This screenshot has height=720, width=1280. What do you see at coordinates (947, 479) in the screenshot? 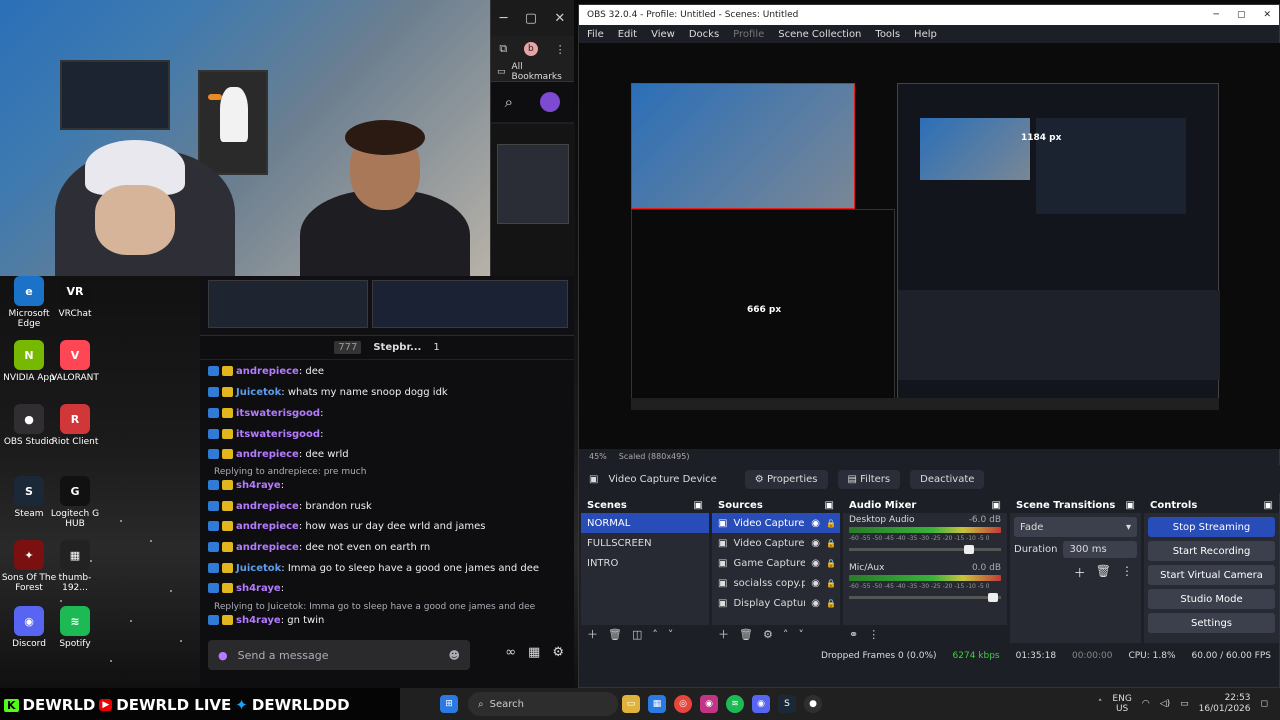
I see `deactivate-button: Deactivate` at bounding box center [947, 479].